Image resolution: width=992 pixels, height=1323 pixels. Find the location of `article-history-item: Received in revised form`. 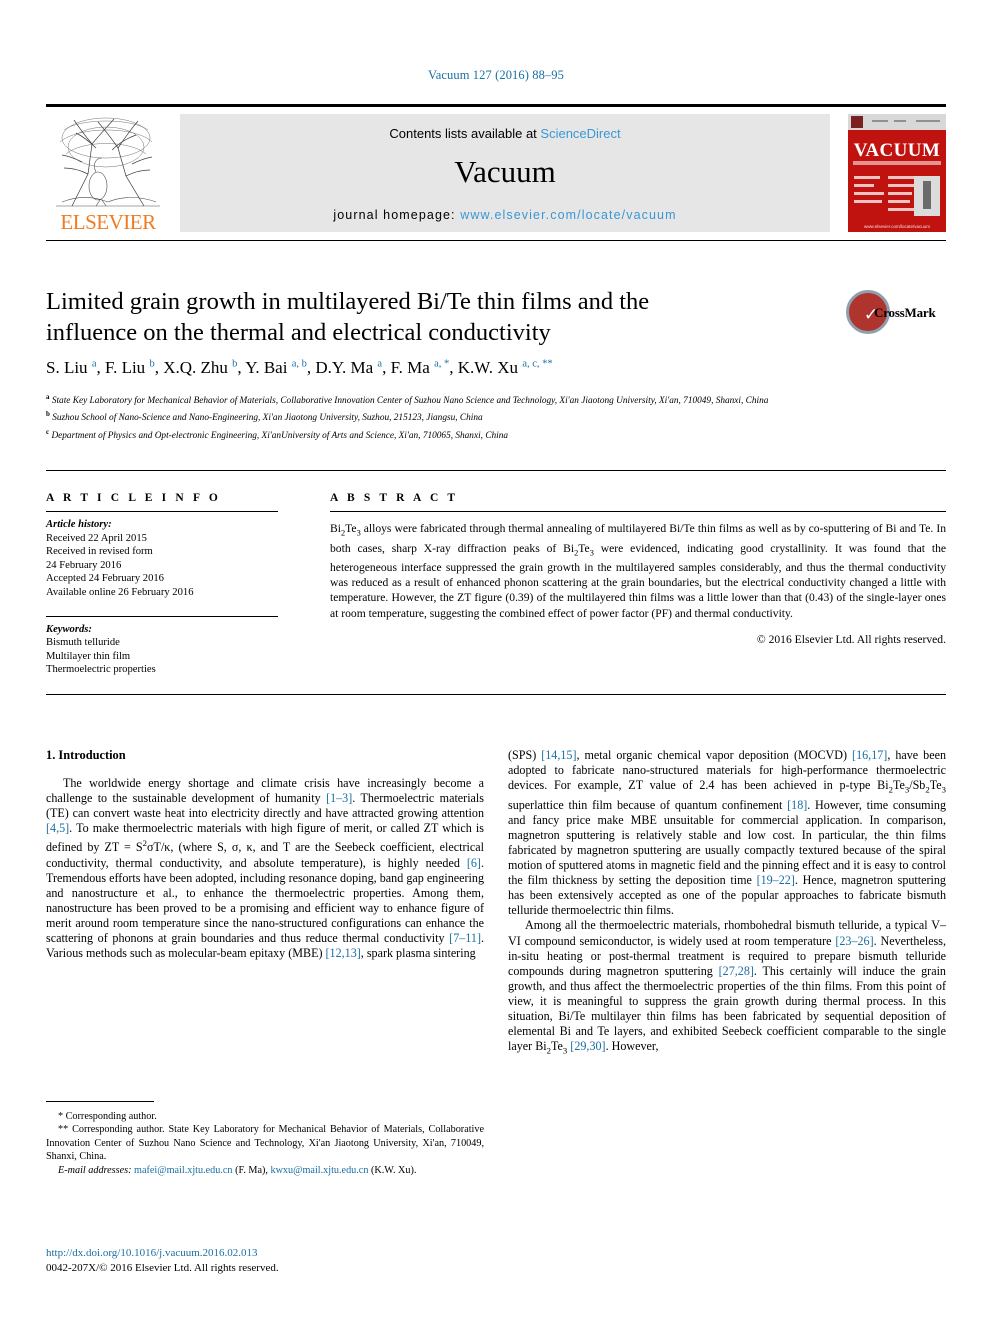

article-history-item: Received in revised form is located at coordinates (99, 552).